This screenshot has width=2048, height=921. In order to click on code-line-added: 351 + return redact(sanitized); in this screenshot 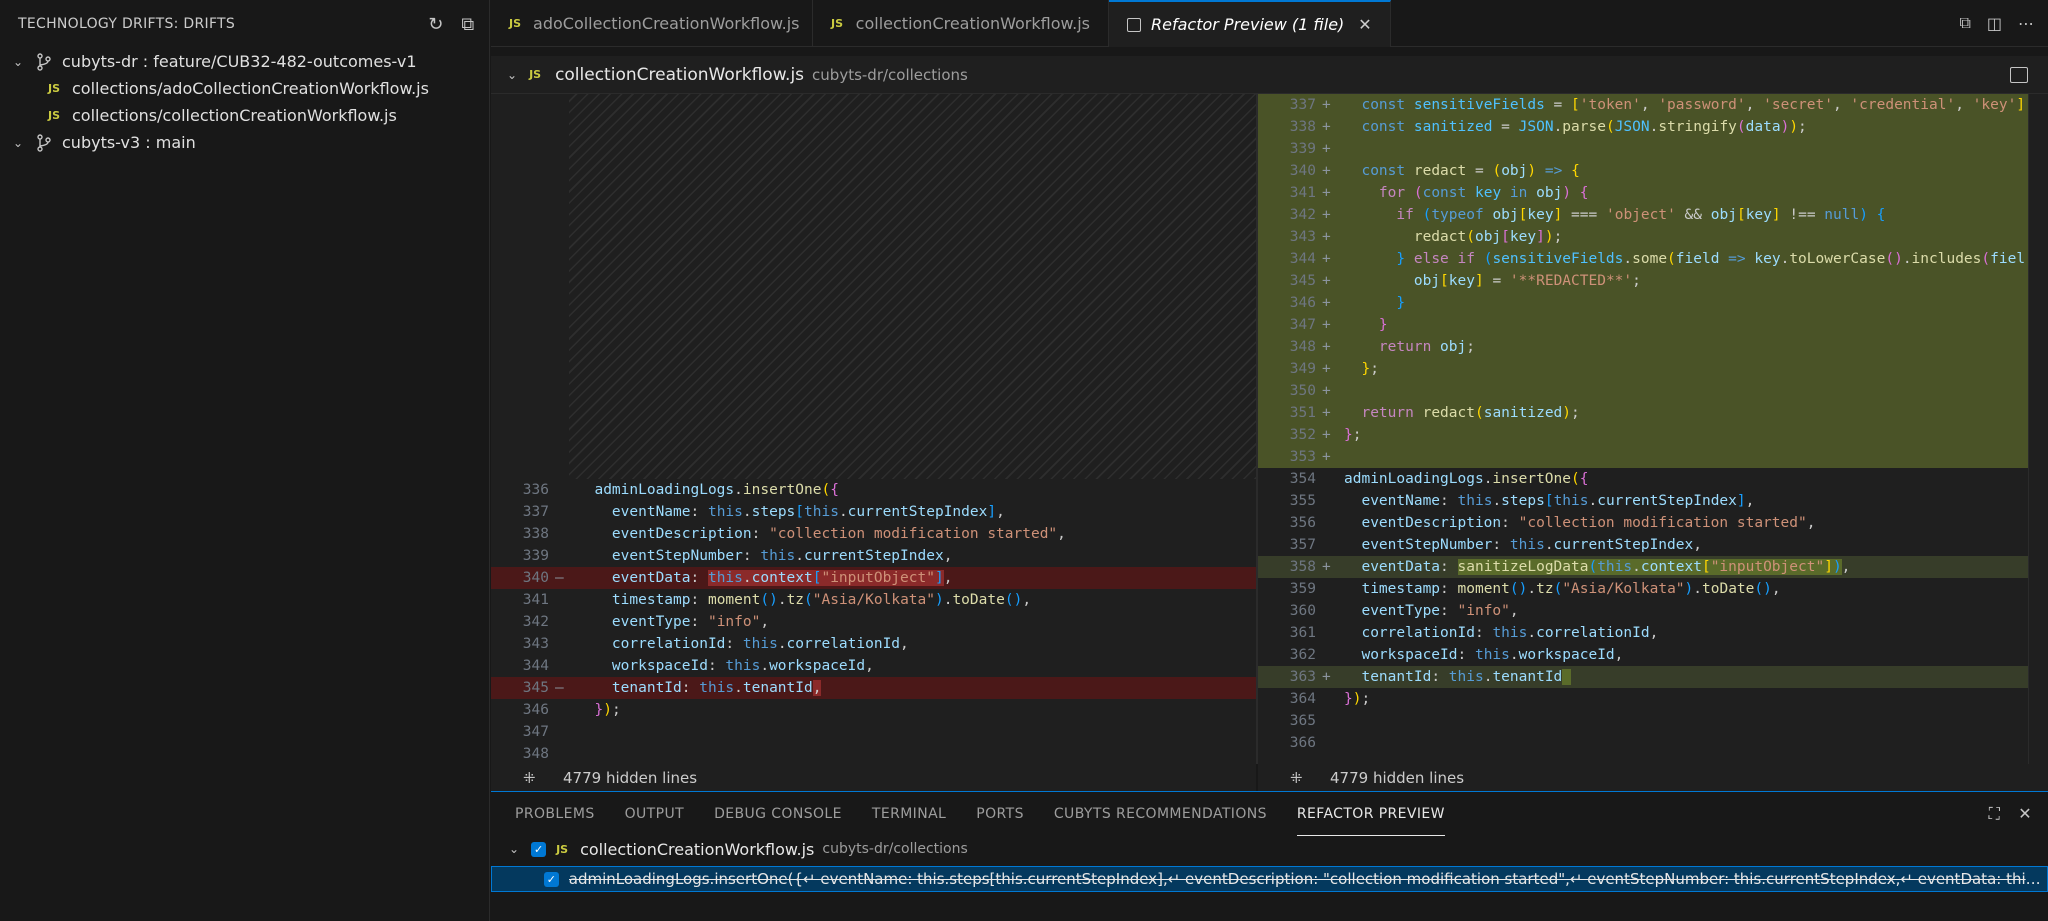, I will do `click(1643, 413)`.